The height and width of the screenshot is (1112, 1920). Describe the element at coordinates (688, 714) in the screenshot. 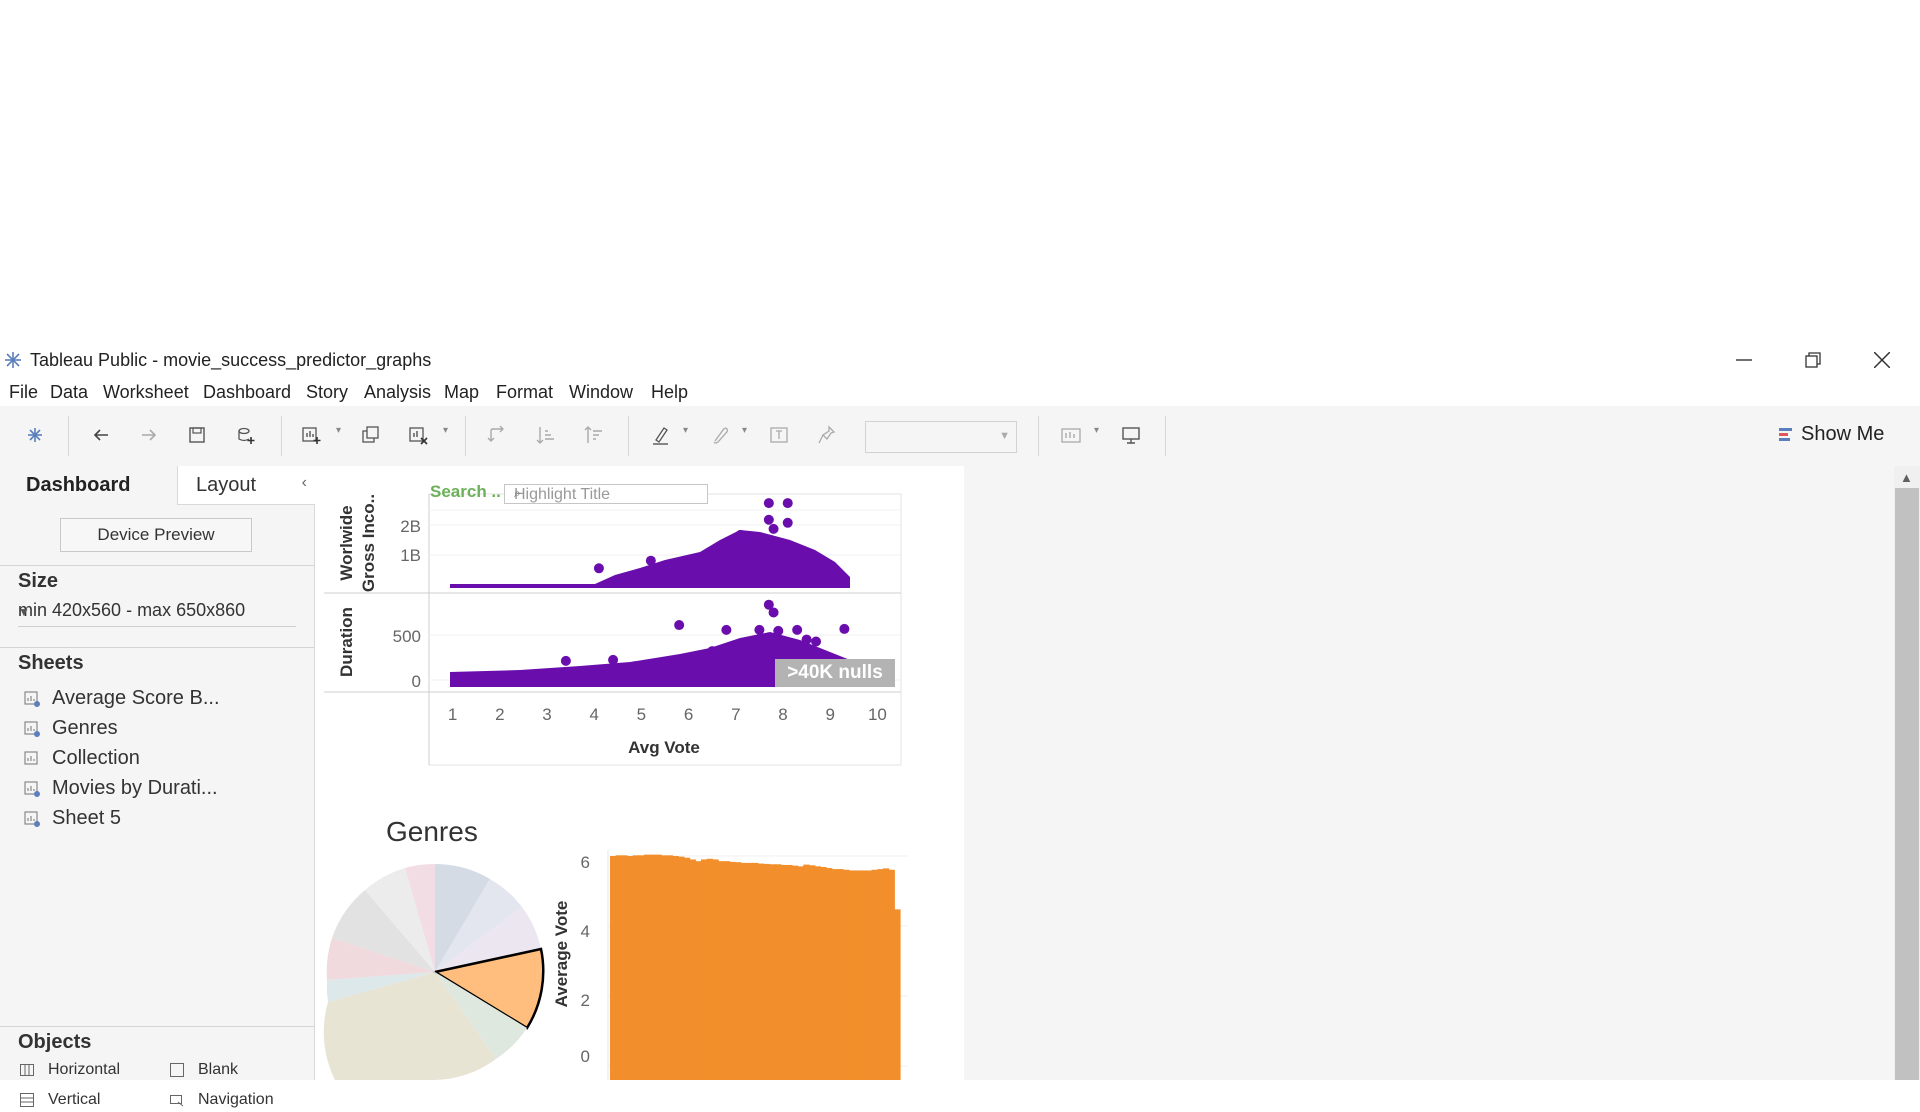

I see `x-tick-label: 6` at that location.